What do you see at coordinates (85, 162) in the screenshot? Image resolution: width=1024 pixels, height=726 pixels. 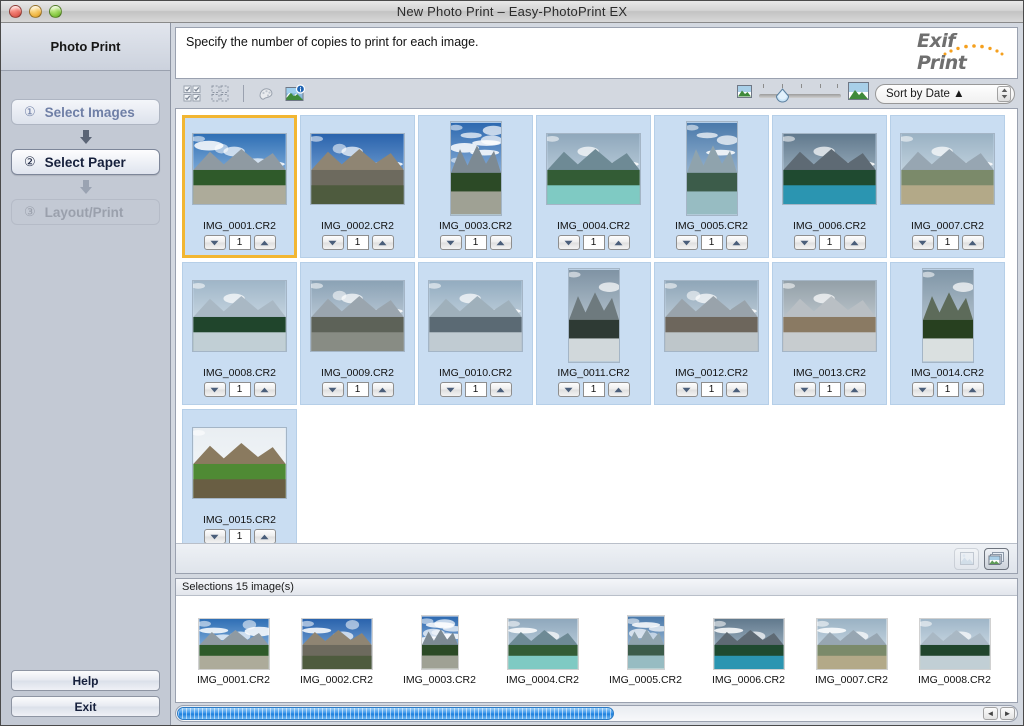 I see `sidebar-item-select-paper: ② Select Paper` at bounding box center [85, 162].